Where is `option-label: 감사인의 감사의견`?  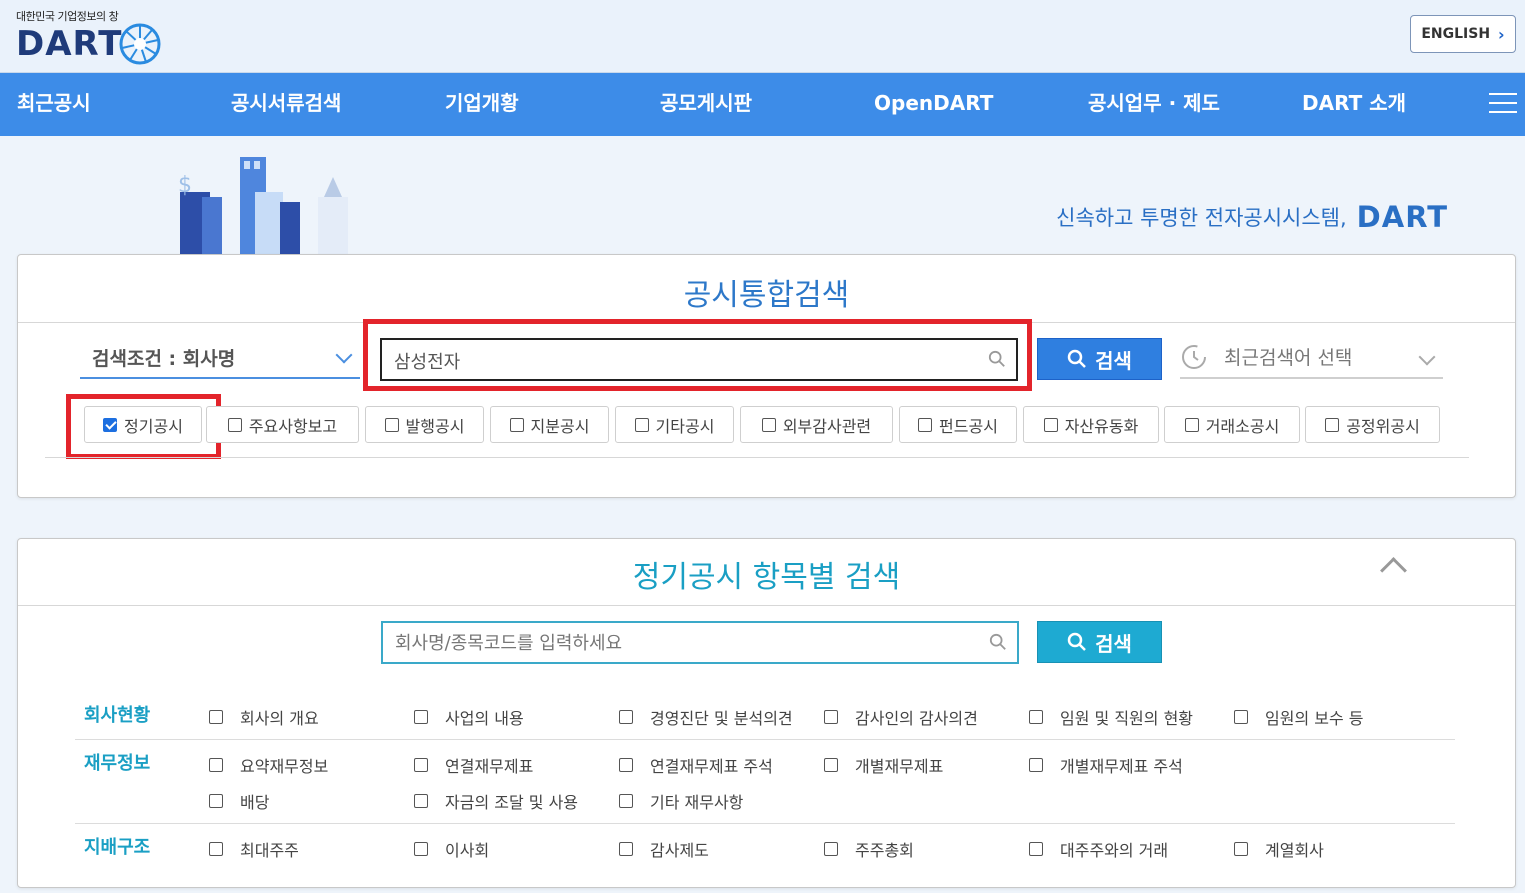 option-label: 감사인의 감사의견 is located at coordinates (916, 718).